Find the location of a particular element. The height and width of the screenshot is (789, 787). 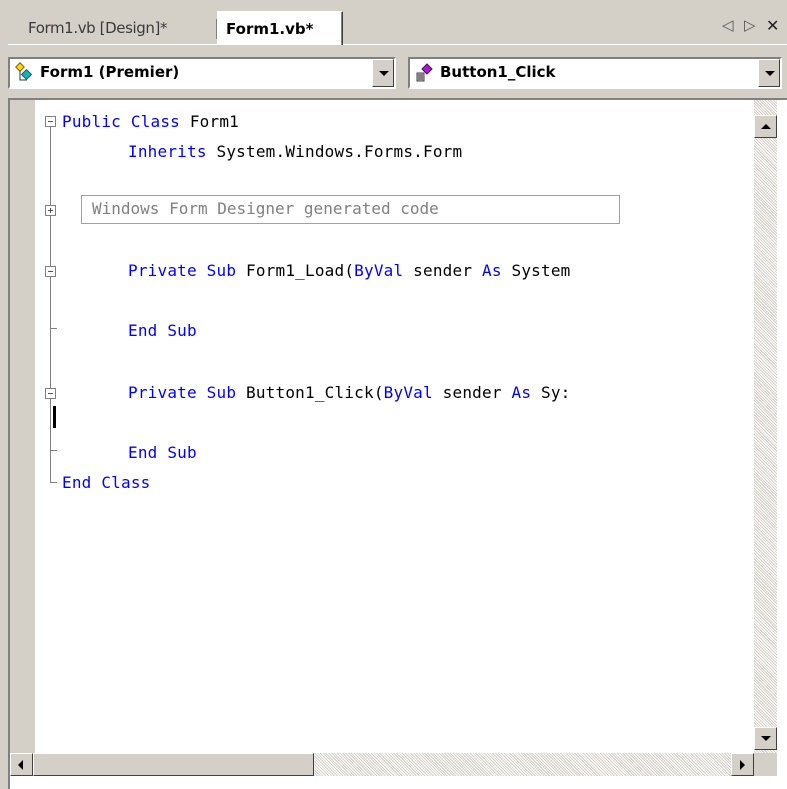

tab-label: Form1.vb [Design]* is located at coordinates (98, 28).